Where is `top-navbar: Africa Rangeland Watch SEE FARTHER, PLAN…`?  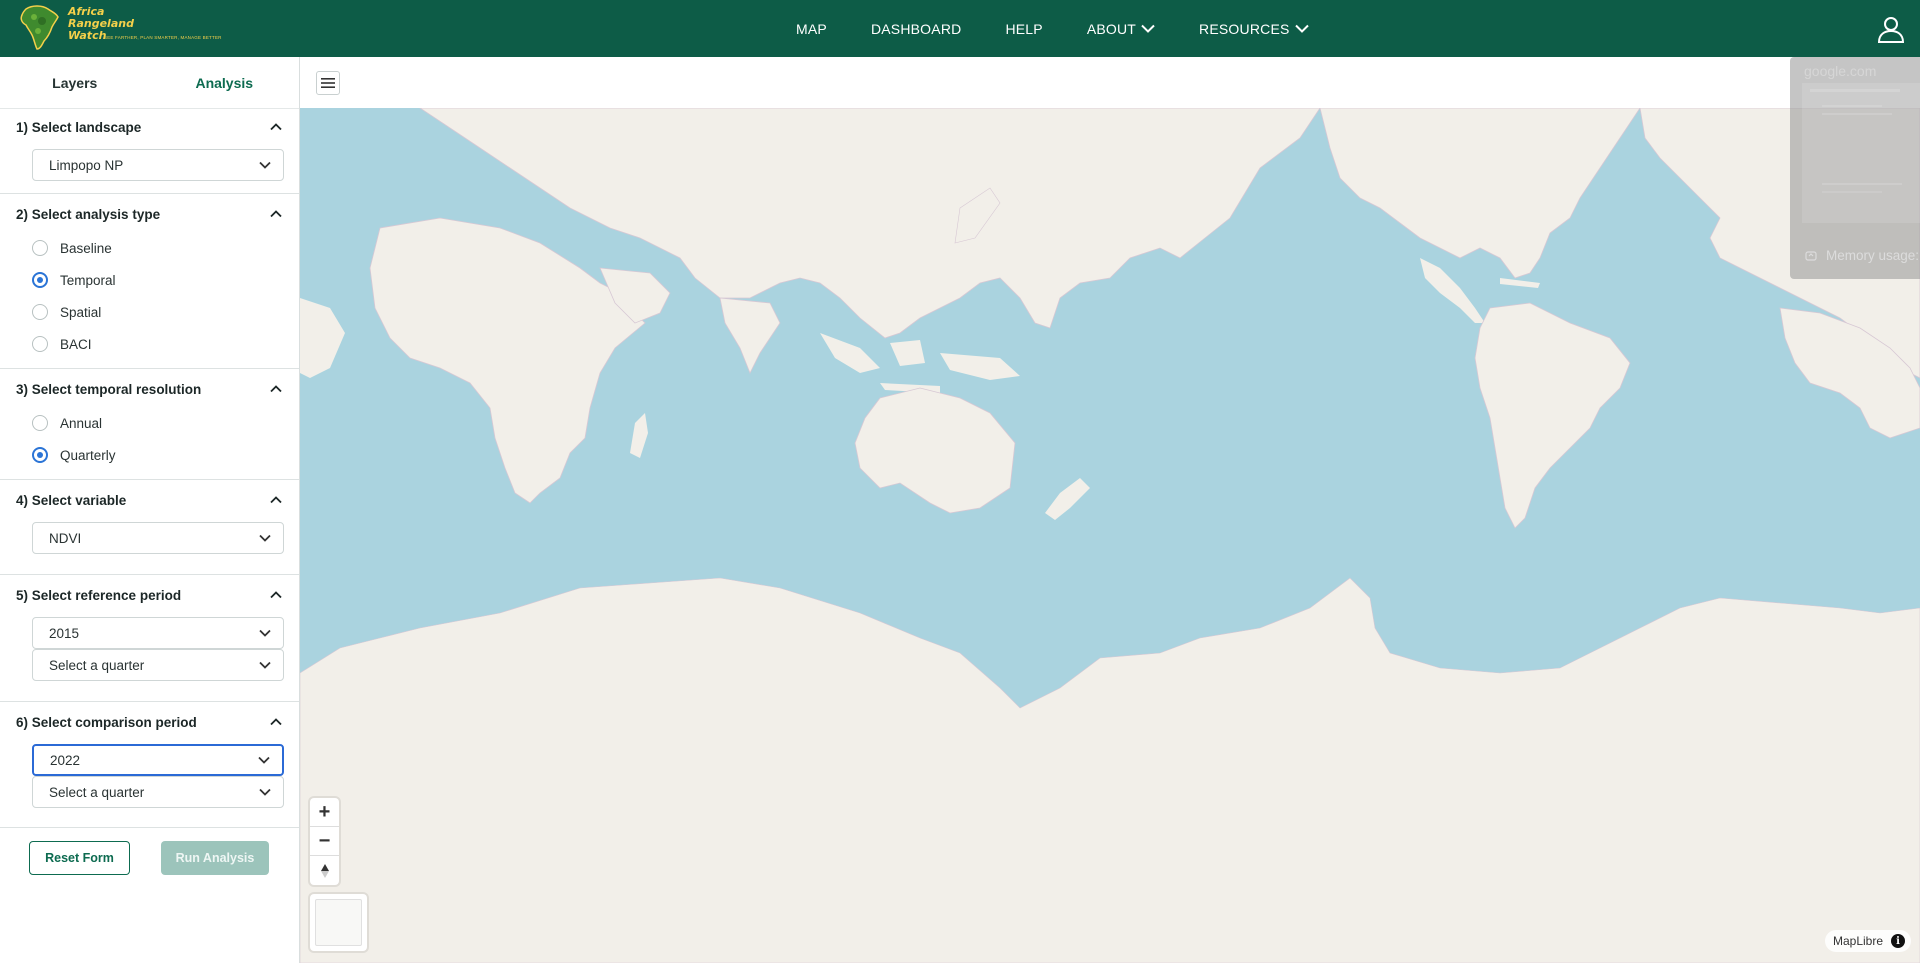
top-navbar: Africa Rangeland Watch SEE FARTHER, PLAN… is located at coordinates (960, 28).